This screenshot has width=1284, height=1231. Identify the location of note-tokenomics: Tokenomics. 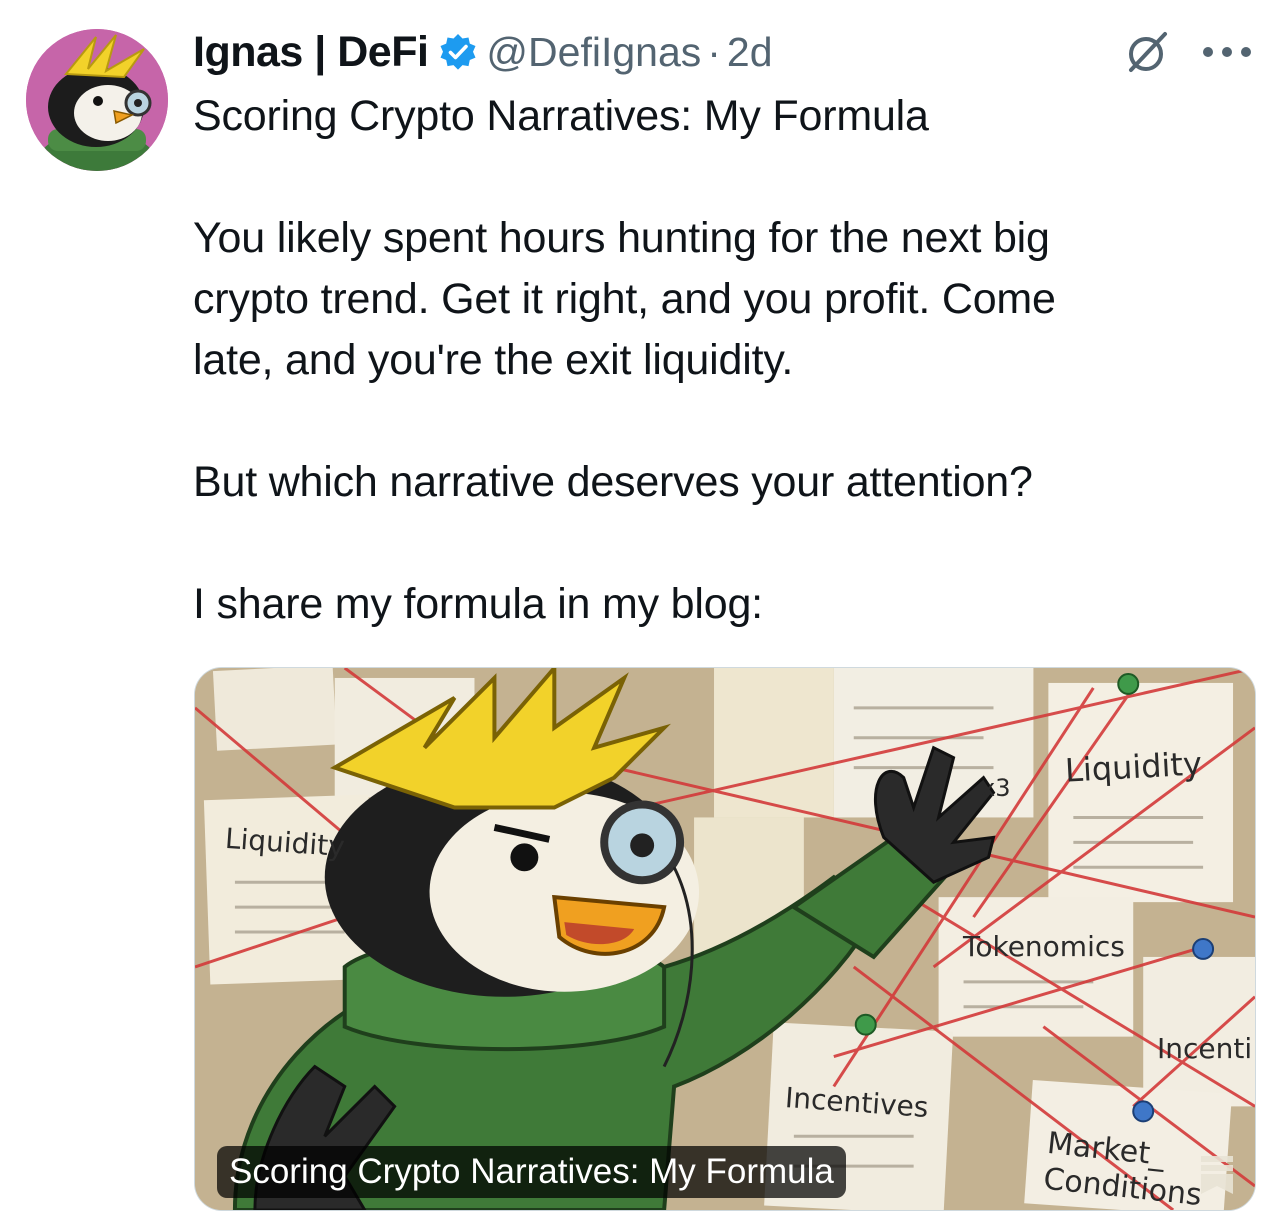
(1044, 946).